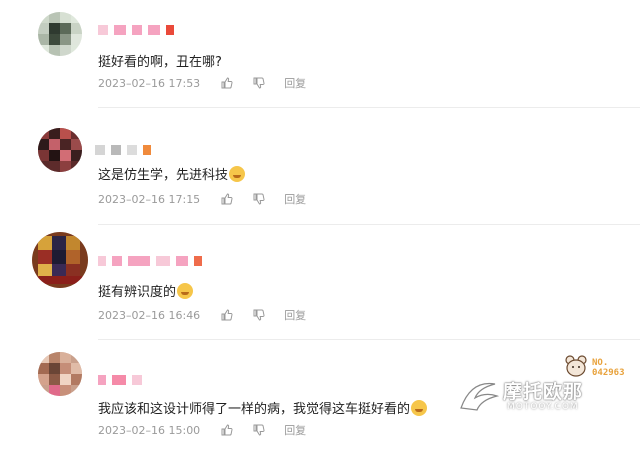  Describe the element at coordinates (172, 173) in the screenshot. I see `comment-text: 这是仿生学，先进科技` at that location.